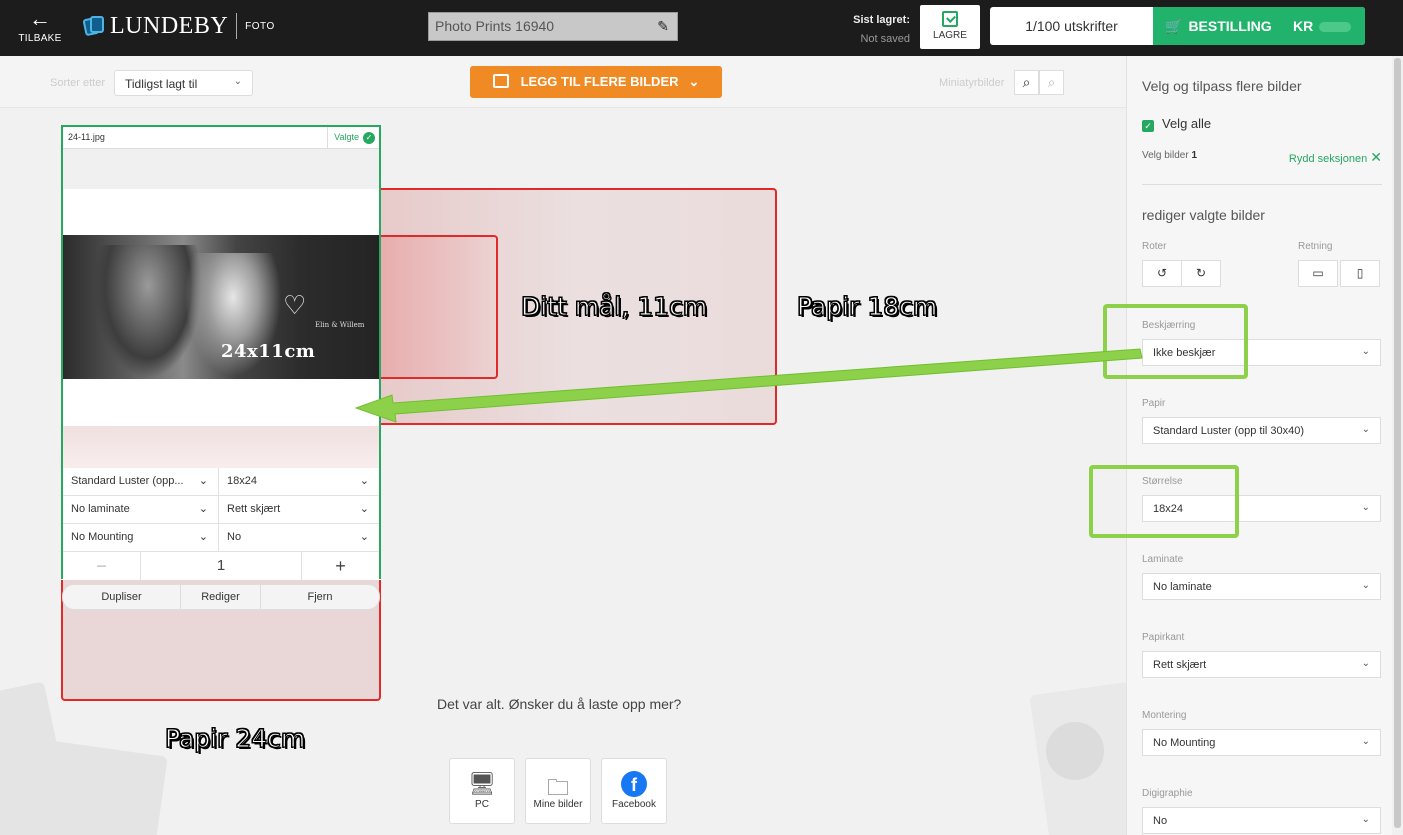  I want to click on heart-logo-icon: ♡, so click(295, 306).